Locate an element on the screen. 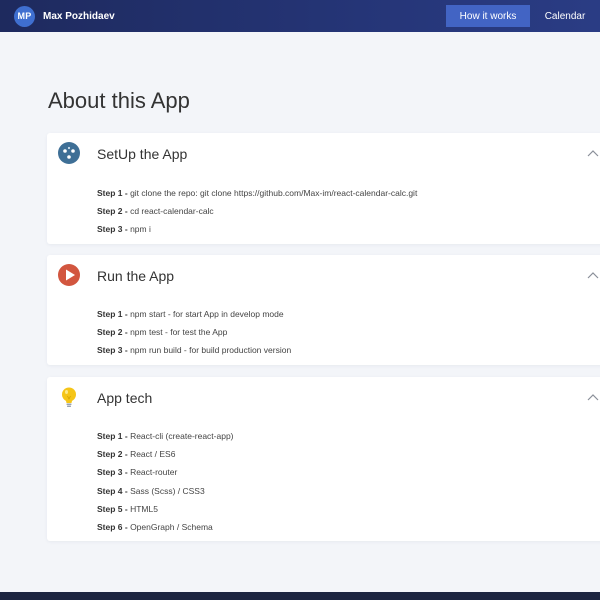 Image resolution: width=600 pixels, height=600 pixels. user-brand: MP Max Pozhidaev is located at coordinates (64, 16).